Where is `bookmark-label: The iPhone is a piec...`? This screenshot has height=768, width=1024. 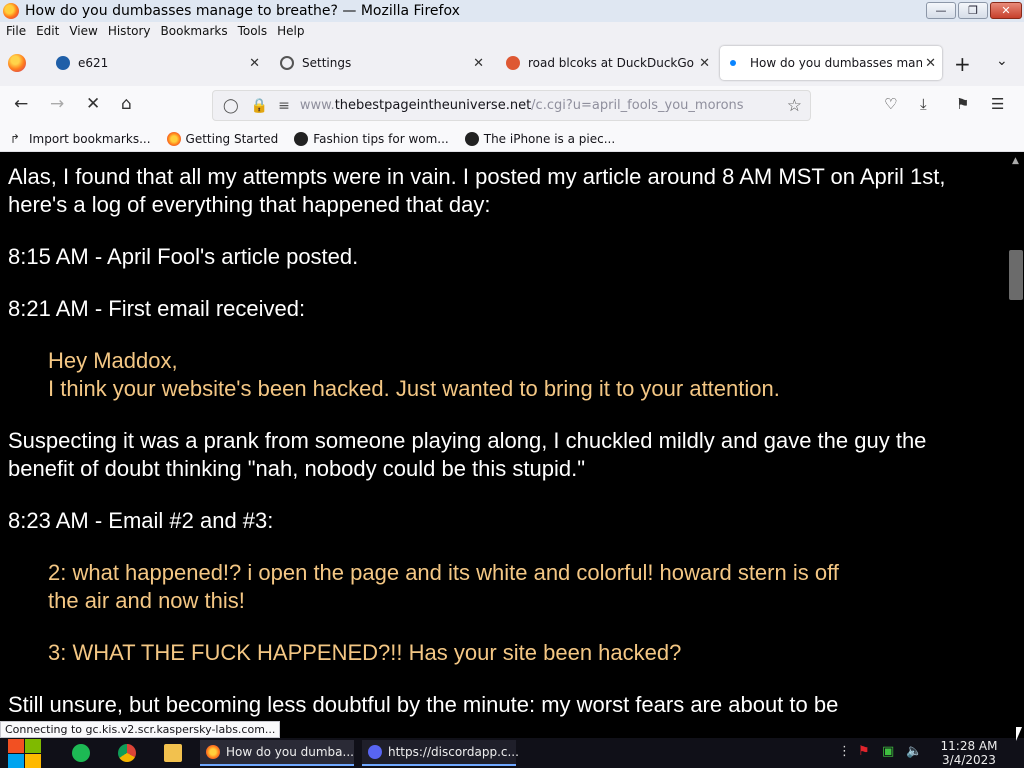
bookmark-label: The iPhone is a piec... is located at coordinates (549, 138).